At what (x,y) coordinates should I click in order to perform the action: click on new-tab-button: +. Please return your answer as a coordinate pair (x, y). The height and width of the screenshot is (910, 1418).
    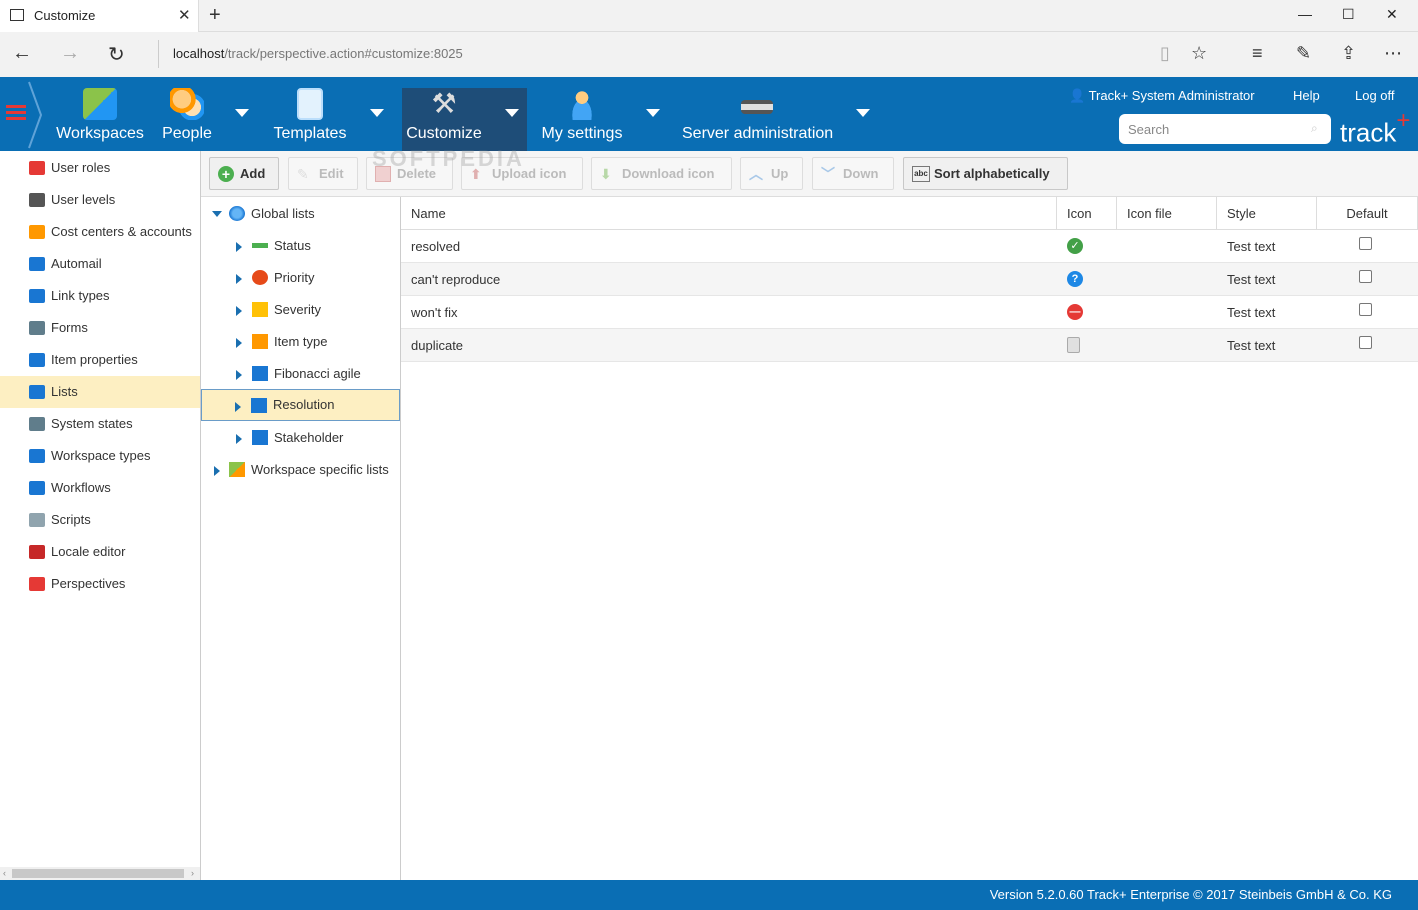
    Looking at the image, I should click on (215, 15).